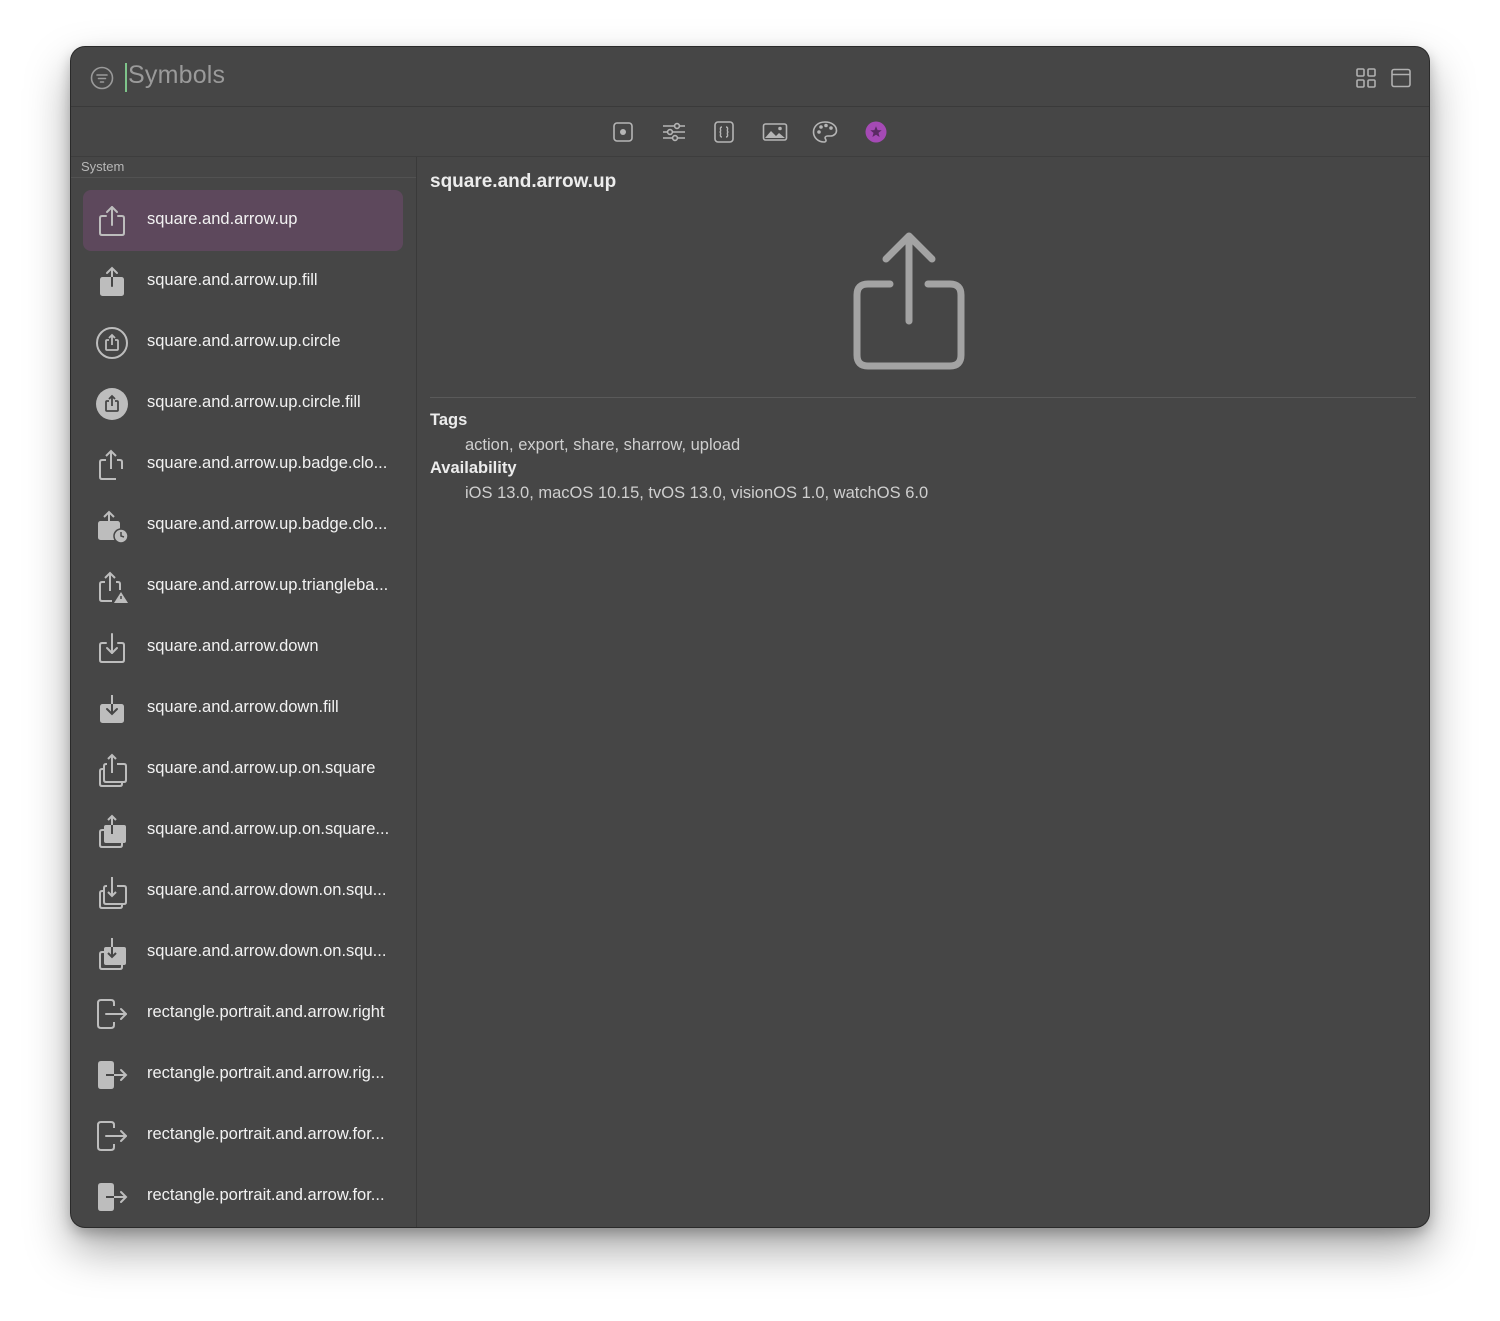 The image size is (1500, 1321). I want to click on square-arrow-down-fill-icon, so click(112, 709).